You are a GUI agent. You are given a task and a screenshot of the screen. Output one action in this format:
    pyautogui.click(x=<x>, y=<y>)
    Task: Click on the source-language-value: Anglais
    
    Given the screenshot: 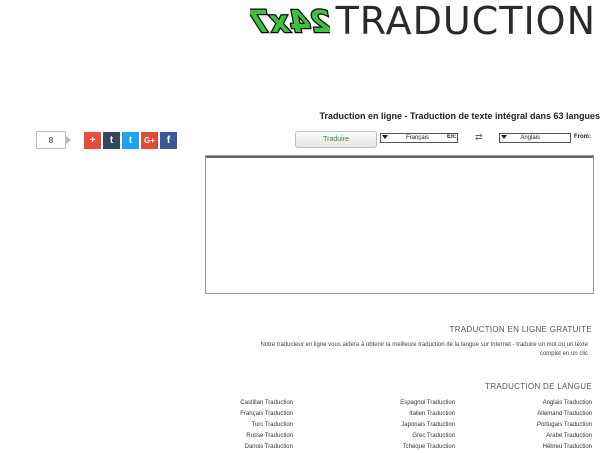 What is the action you would take?
    pyautogui.click(x=530, y=138)
    